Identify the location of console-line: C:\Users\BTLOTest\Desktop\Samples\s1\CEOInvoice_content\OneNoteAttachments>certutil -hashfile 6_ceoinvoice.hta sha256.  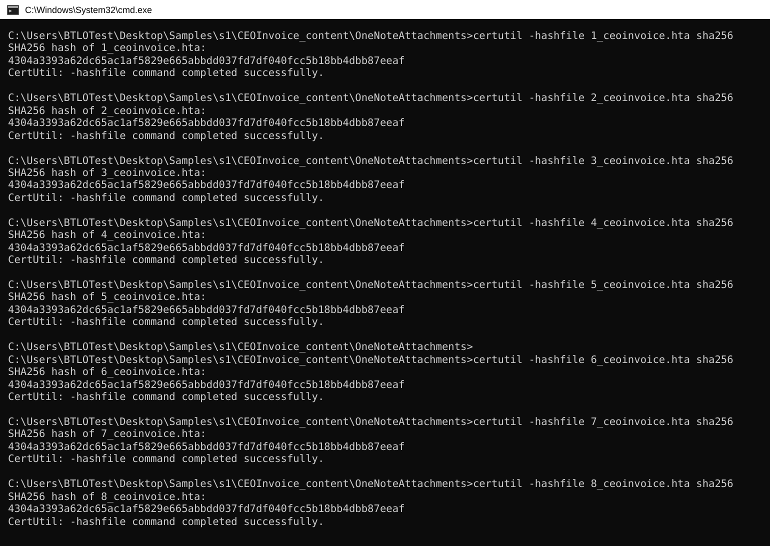
(371, 360).